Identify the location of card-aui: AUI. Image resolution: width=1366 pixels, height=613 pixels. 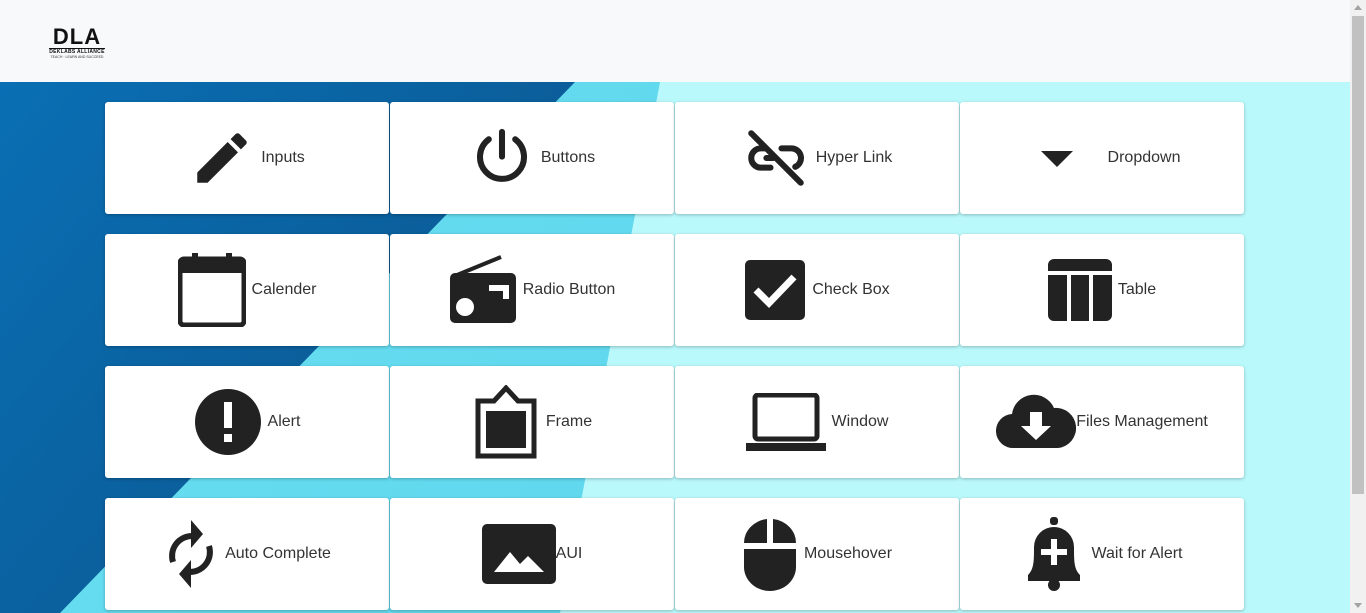
(532, 554).